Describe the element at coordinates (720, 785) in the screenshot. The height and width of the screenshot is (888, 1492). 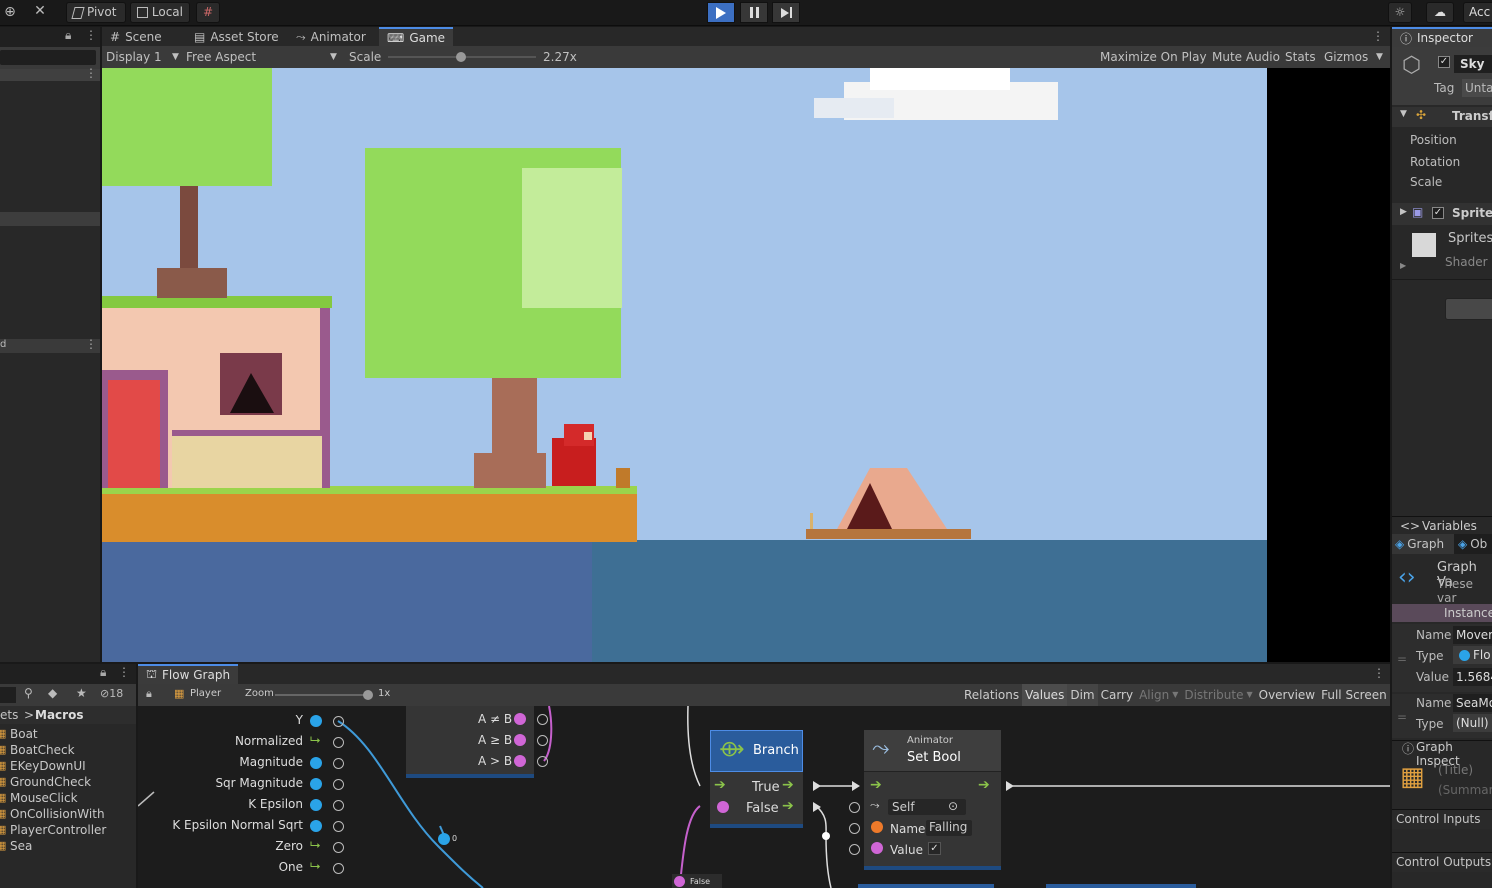
I see `flow-input-port-icon: ➔` at that location.